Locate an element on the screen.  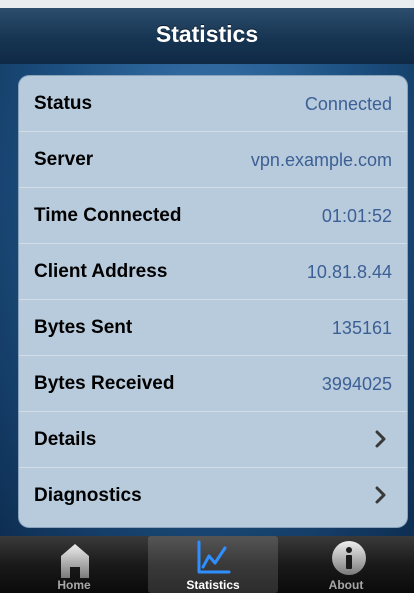
row-server: Server vpn.example.com is located at coordinates (213, 160).